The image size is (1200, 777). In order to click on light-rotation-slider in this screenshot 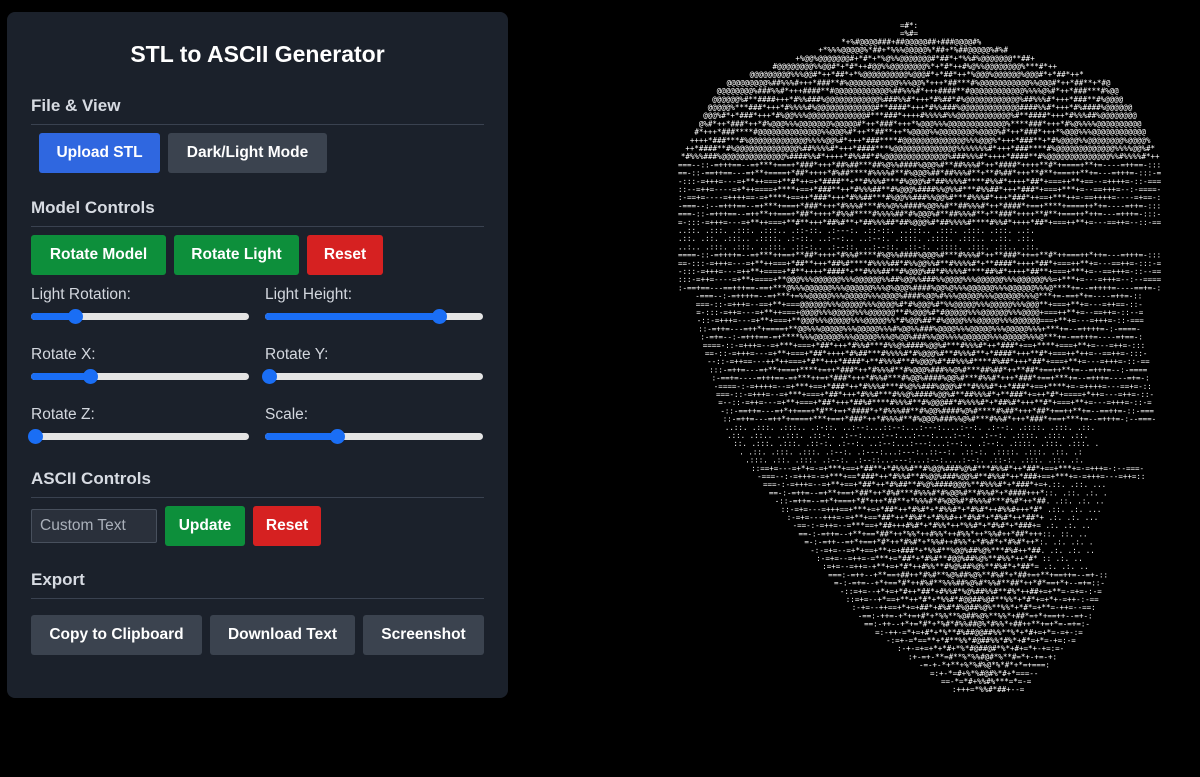, I will do `click(140, 316)`.